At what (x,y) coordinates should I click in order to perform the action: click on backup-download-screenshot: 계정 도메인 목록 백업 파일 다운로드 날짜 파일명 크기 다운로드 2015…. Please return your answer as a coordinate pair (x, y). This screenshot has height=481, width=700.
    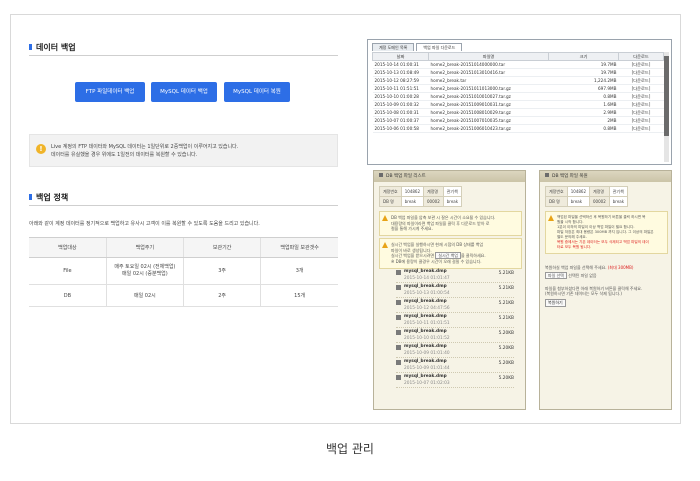
    Looking at the image, I should click on (519, 102).